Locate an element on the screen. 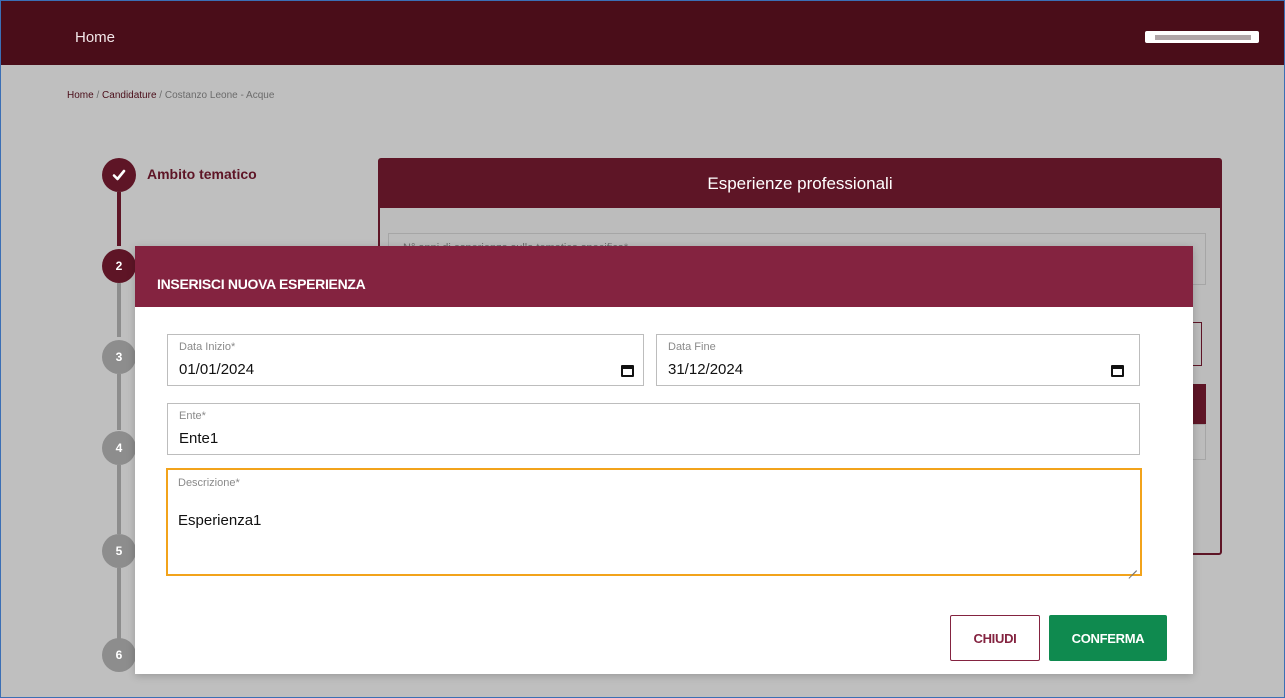 This screenshot has height=698, width=1285. esperienze-card-title: Esperienze professionali is located at coordinates (800, 184).